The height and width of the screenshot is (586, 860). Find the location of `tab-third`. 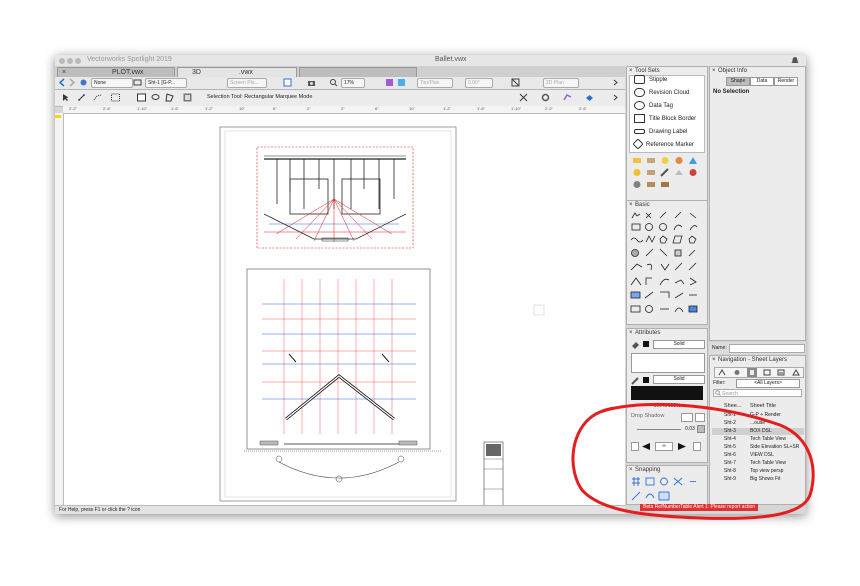

tab-third is located at coordinates (358, 72).